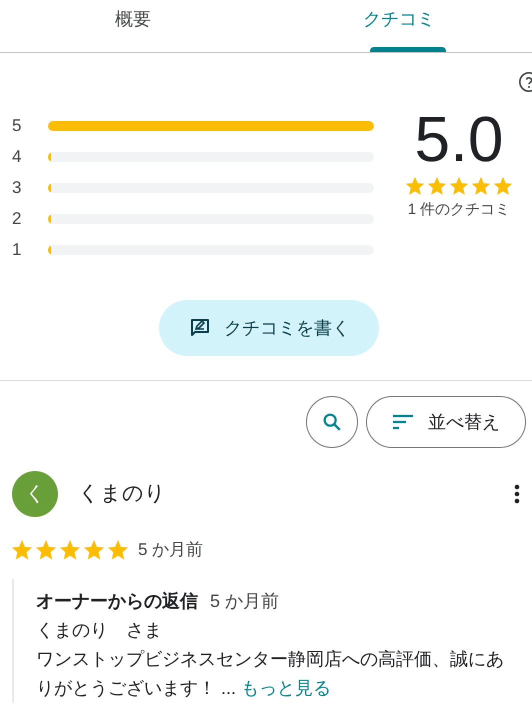 The width and height of the screenshot is (532, 706). Describe the element at coordinates (286, 688) in the screenshot. I see `read-more-link: もっと見る` at that location.